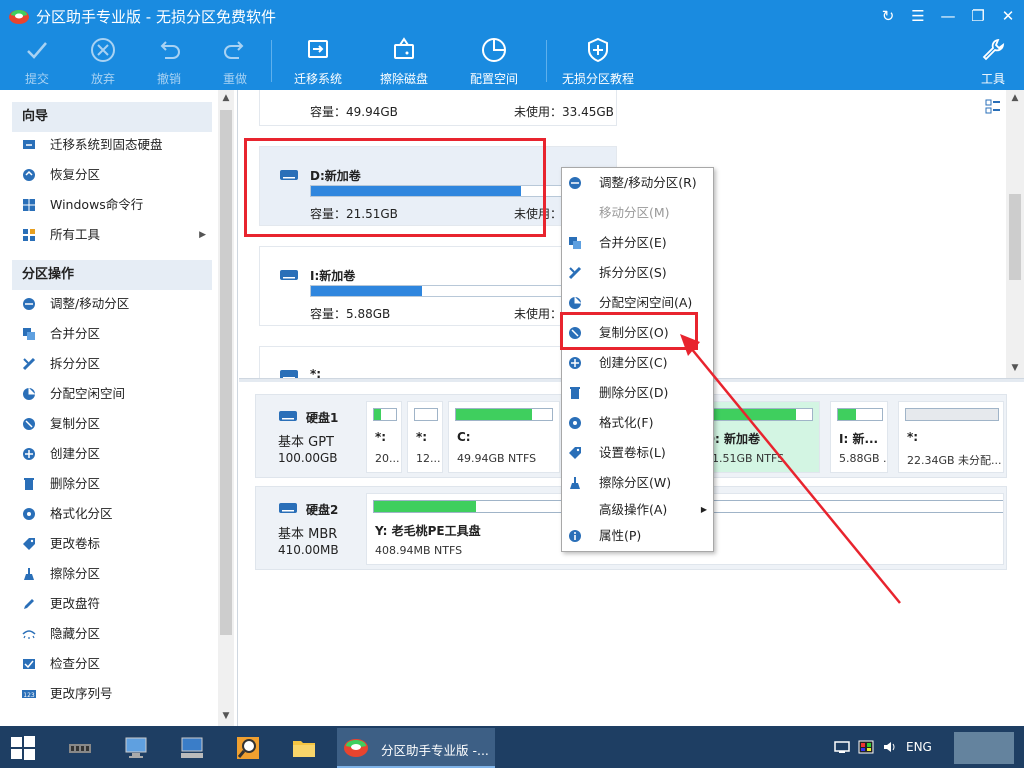 This screenshot has width=1024, height=768. I want to click on migrate-os-icon, so click(318, 49).